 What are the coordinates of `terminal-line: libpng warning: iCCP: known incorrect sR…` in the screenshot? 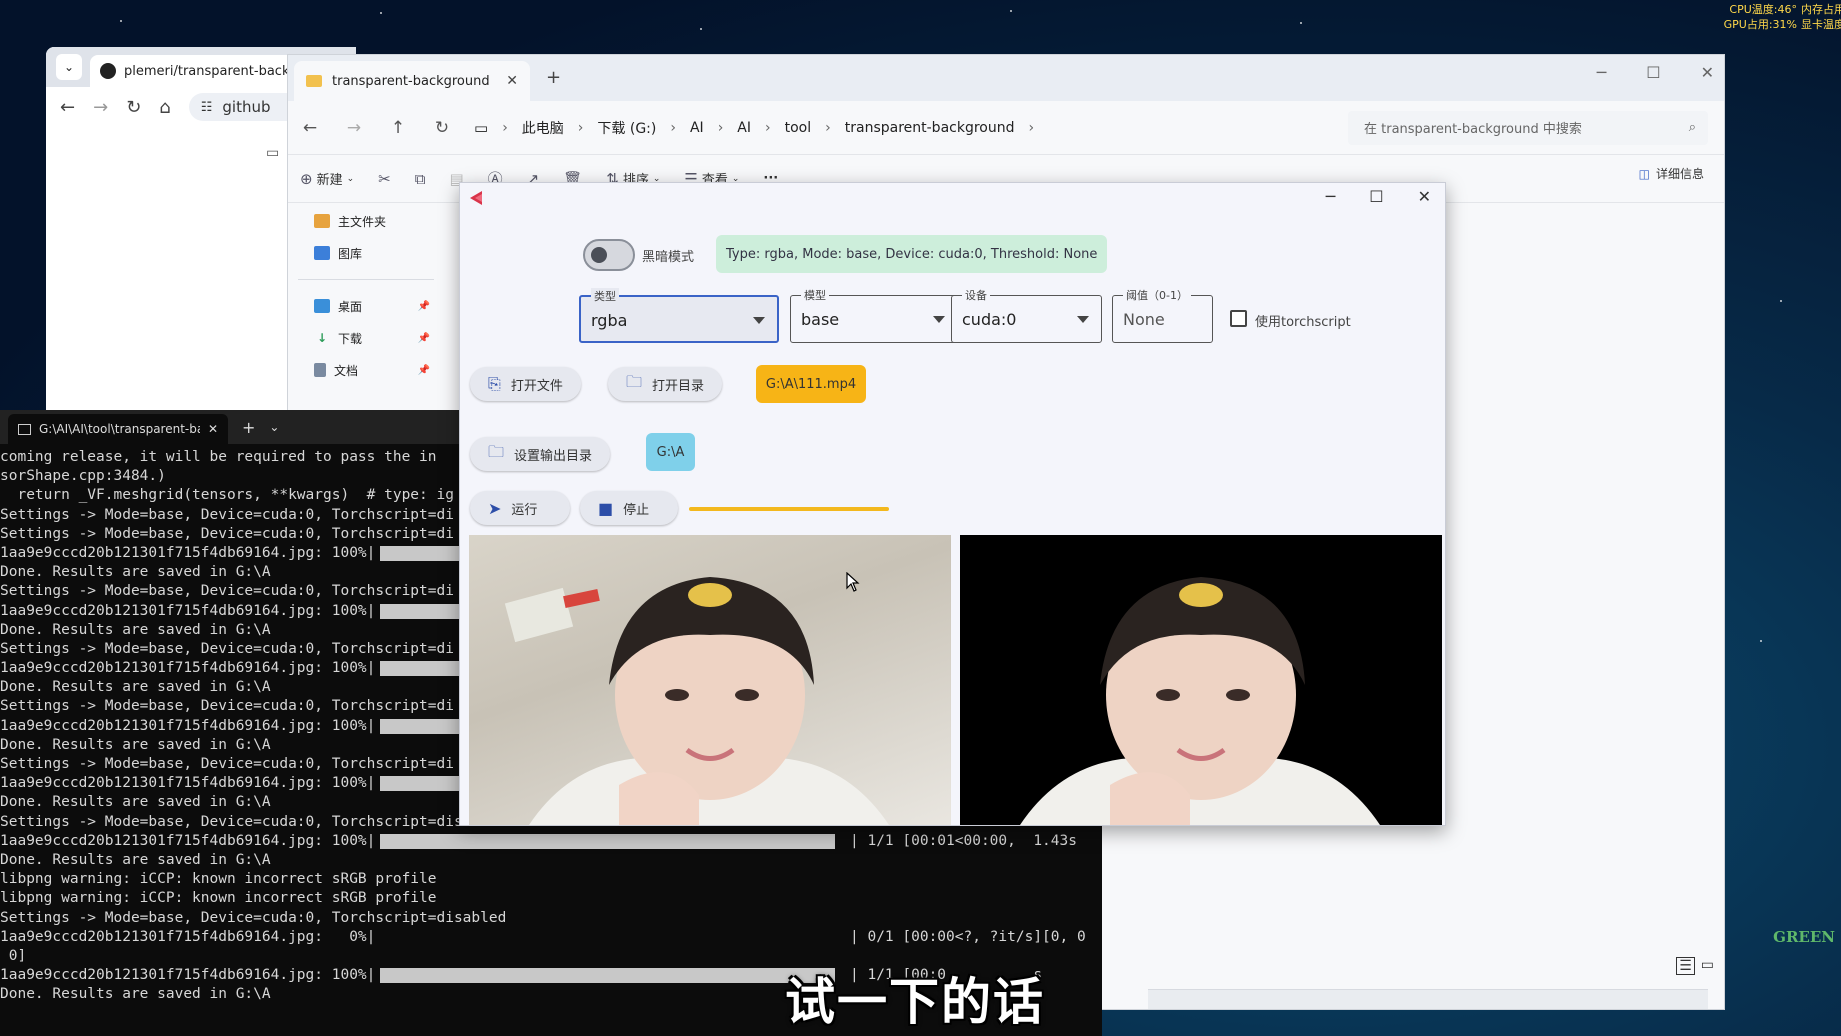 It's located at (551, 898).